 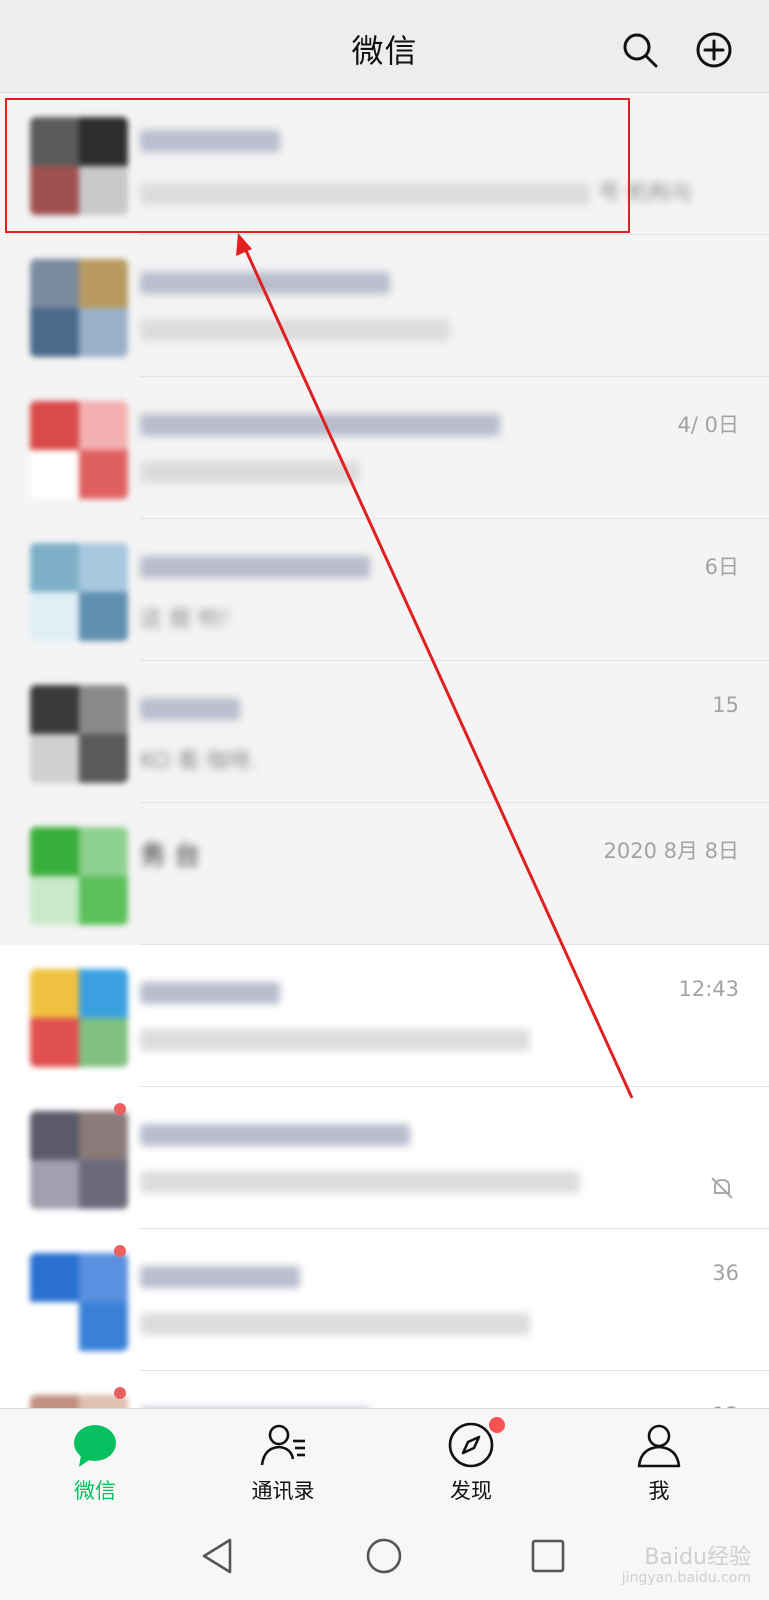 I want to click on tab-me: 我, so click(x=659, y=1461).